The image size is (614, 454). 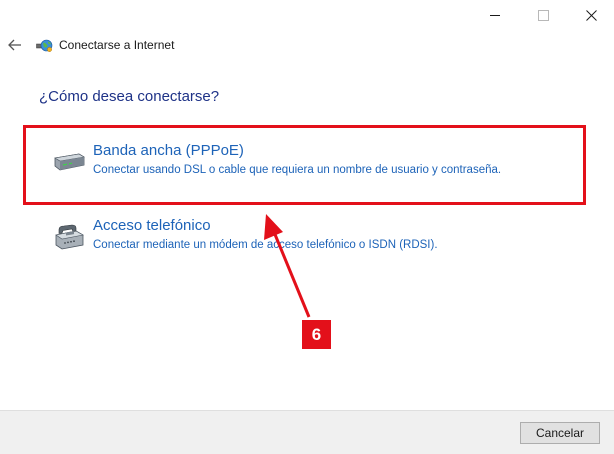 I want to click on minimize-icon, so click(x=495, y=15).